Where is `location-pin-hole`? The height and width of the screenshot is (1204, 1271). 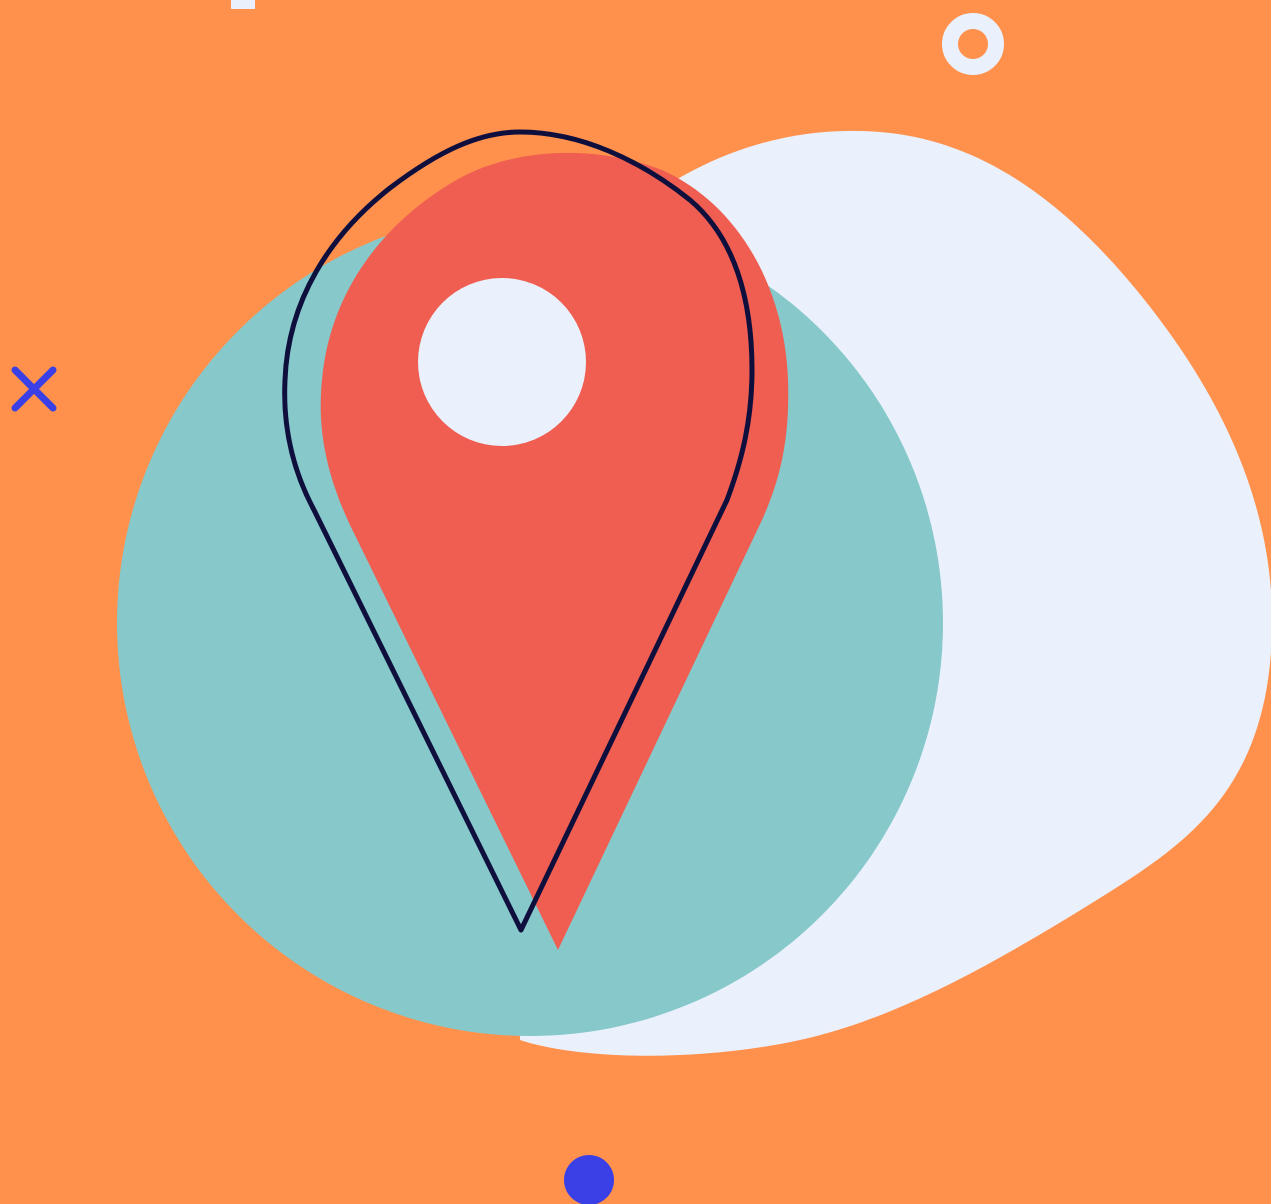
location-pin-hole is located at coordinates (502, 362).